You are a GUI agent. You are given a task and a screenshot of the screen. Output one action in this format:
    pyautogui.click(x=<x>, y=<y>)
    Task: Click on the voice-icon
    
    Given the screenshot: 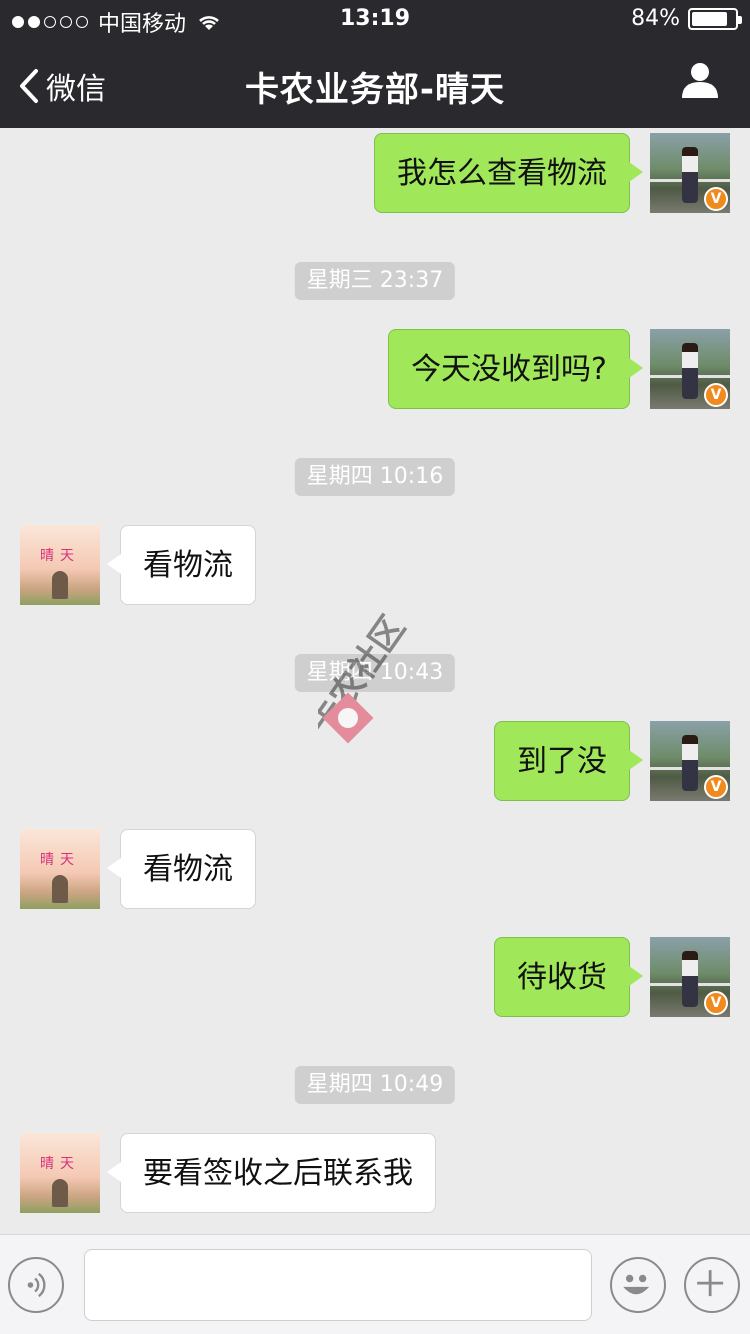 What is the action you would take?
    pyautogui.click(x=36, y=1285)
    